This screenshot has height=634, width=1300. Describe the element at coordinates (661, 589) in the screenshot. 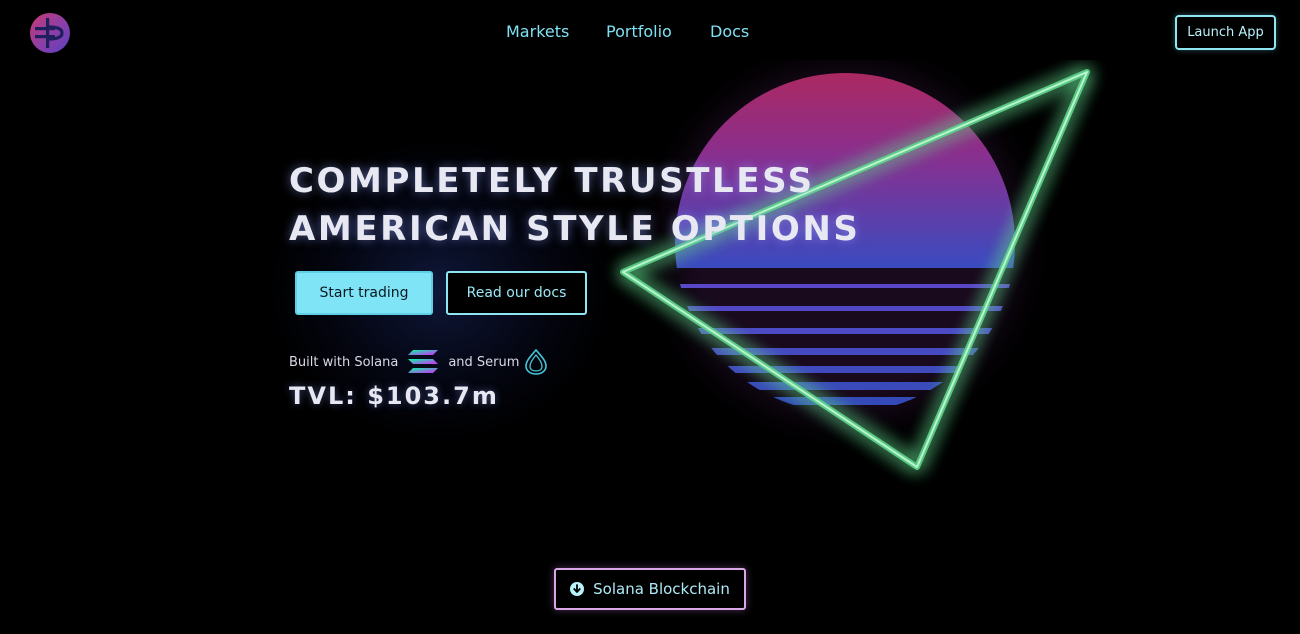

I see `solana-blockchain-label: Solana Blockchain` at that location.